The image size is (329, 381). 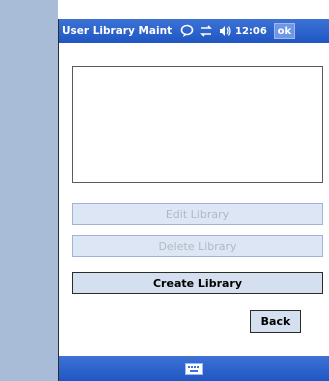 I want to click on edit-library-button: Edit Library, so click(x=197, y=214).